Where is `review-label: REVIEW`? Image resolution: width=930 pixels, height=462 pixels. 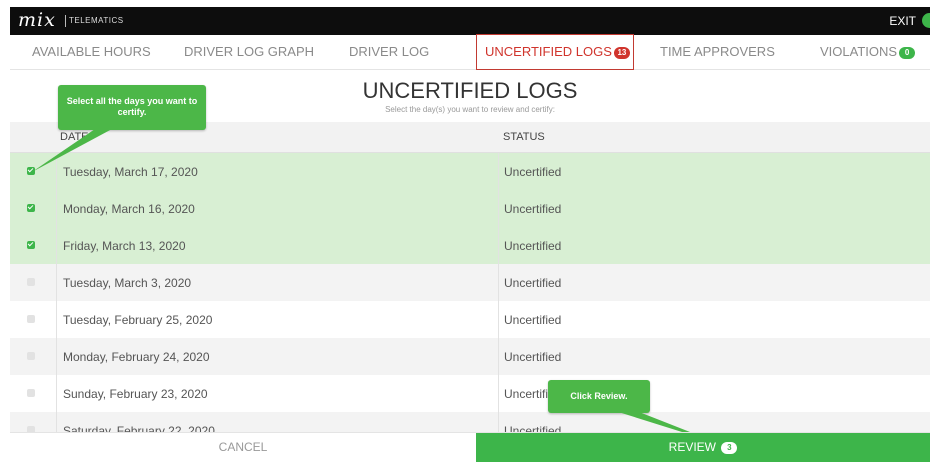
review-label: REVIEW is located at coordinates (692, 447).